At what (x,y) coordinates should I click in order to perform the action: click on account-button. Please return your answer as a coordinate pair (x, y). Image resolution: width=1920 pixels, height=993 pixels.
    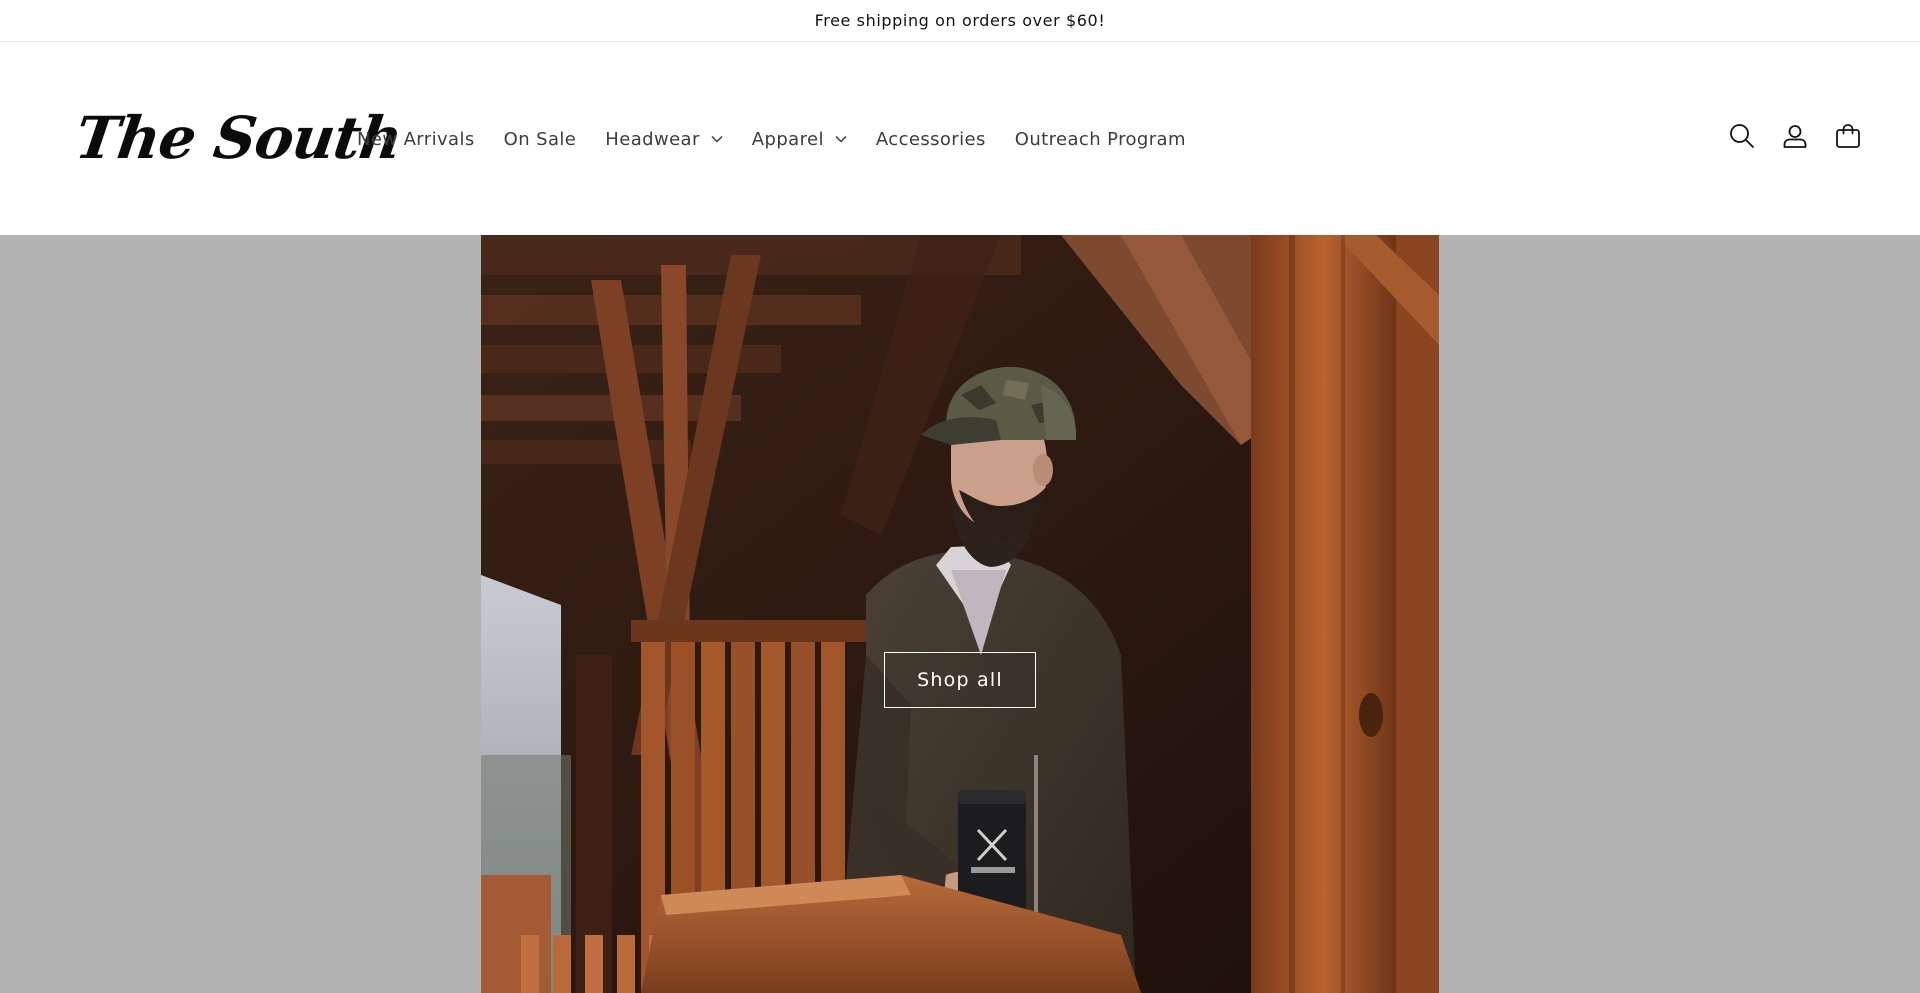
    Looking at the image, I should click on (1795, 138).